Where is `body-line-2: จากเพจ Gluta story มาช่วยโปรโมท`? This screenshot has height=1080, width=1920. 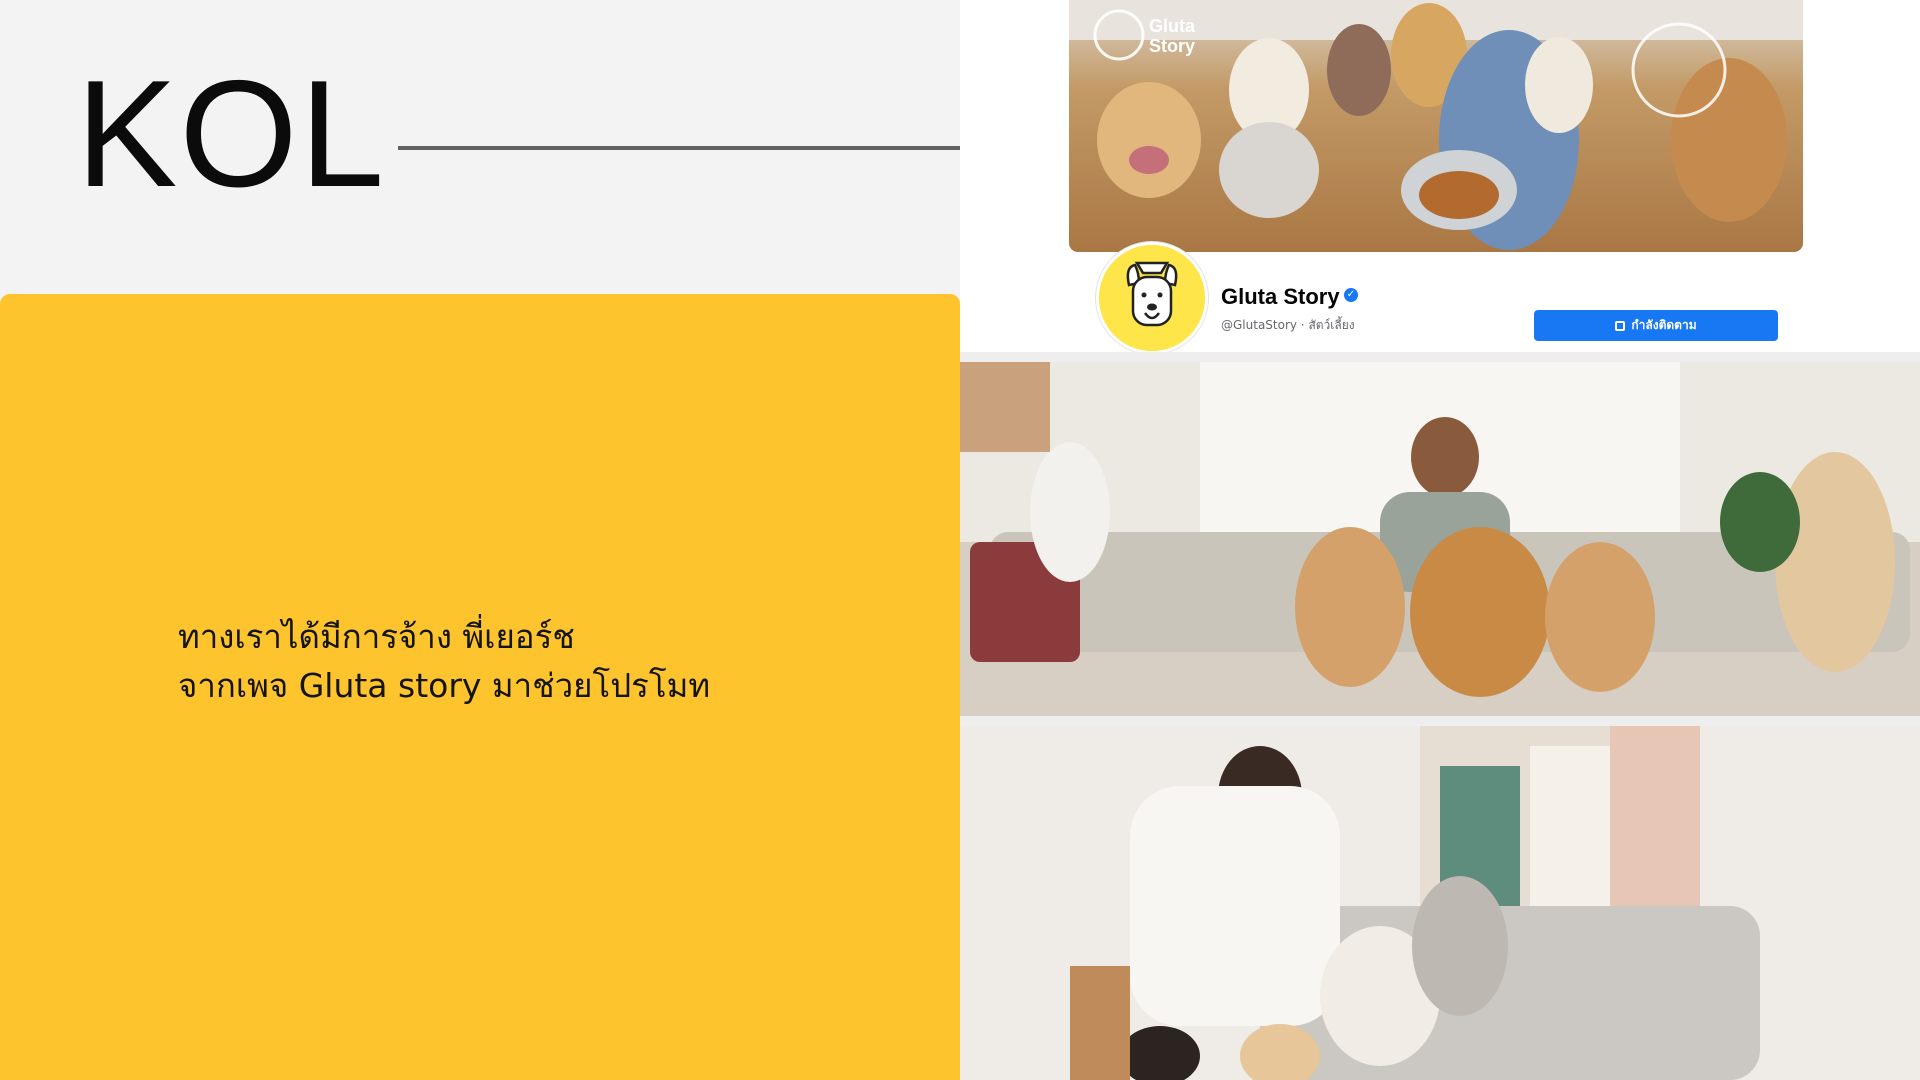
body-line-2: จากเพจ Gluta story มาช่วยโปรโมท is located at coordinates (444, 685).